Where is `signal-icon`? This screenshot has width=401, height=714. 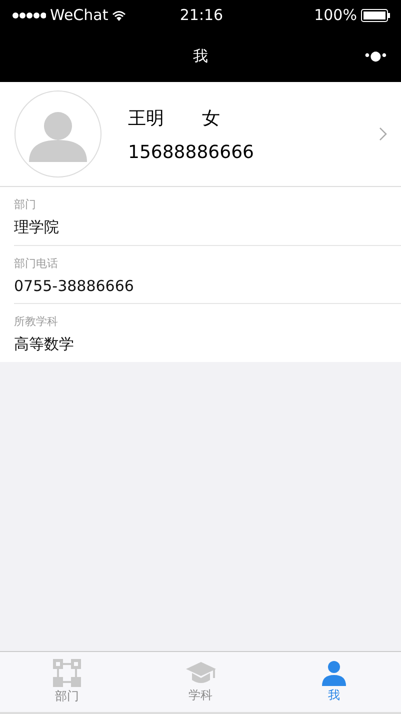 signal-icon is located at coordinates (29, 15).